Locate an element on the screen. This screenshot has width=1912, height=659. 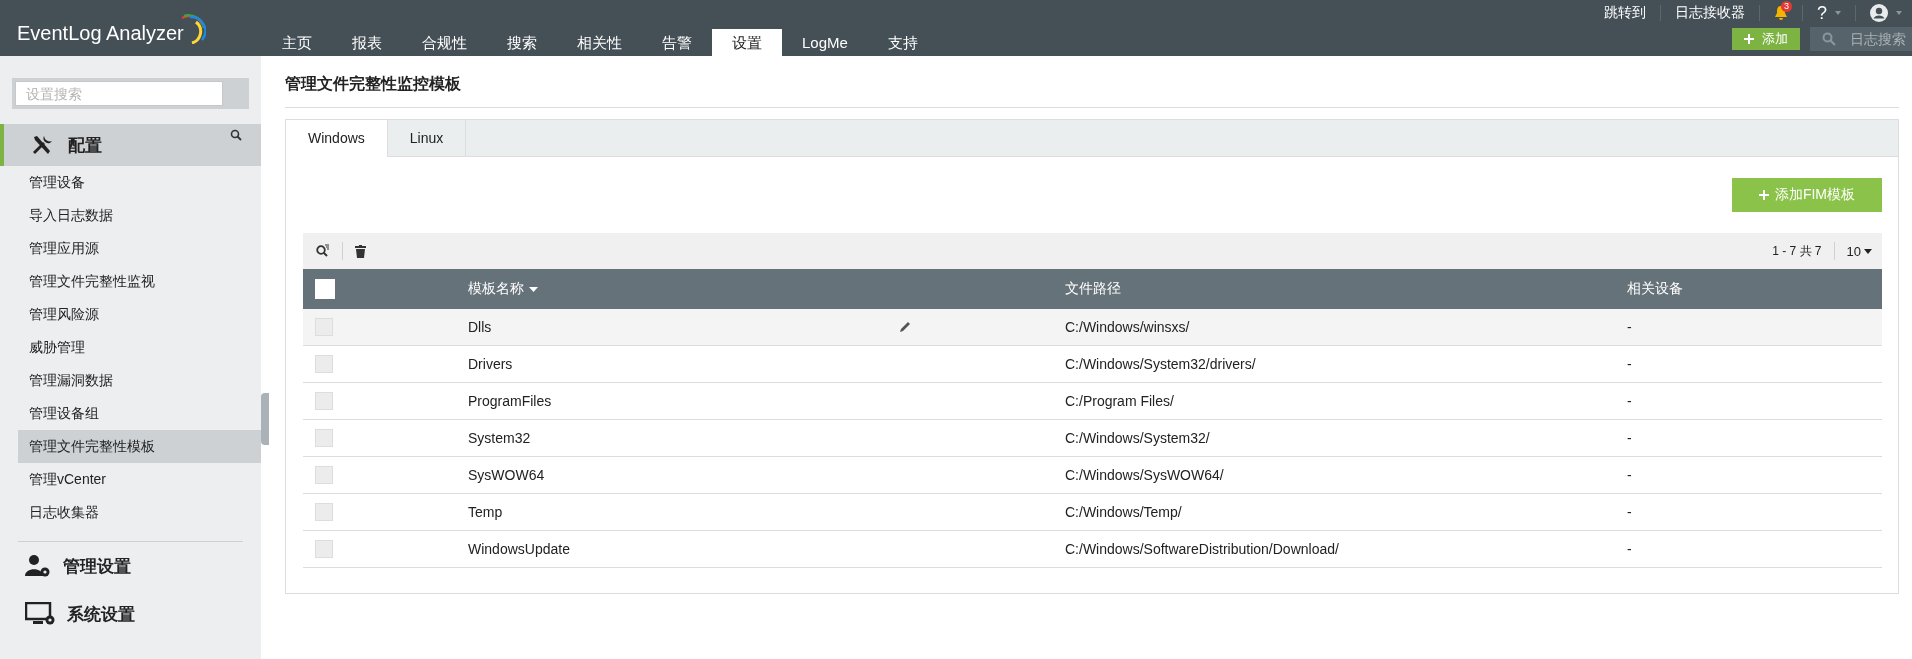
nav-tab: 设置 is located at coordinates (747, 42).